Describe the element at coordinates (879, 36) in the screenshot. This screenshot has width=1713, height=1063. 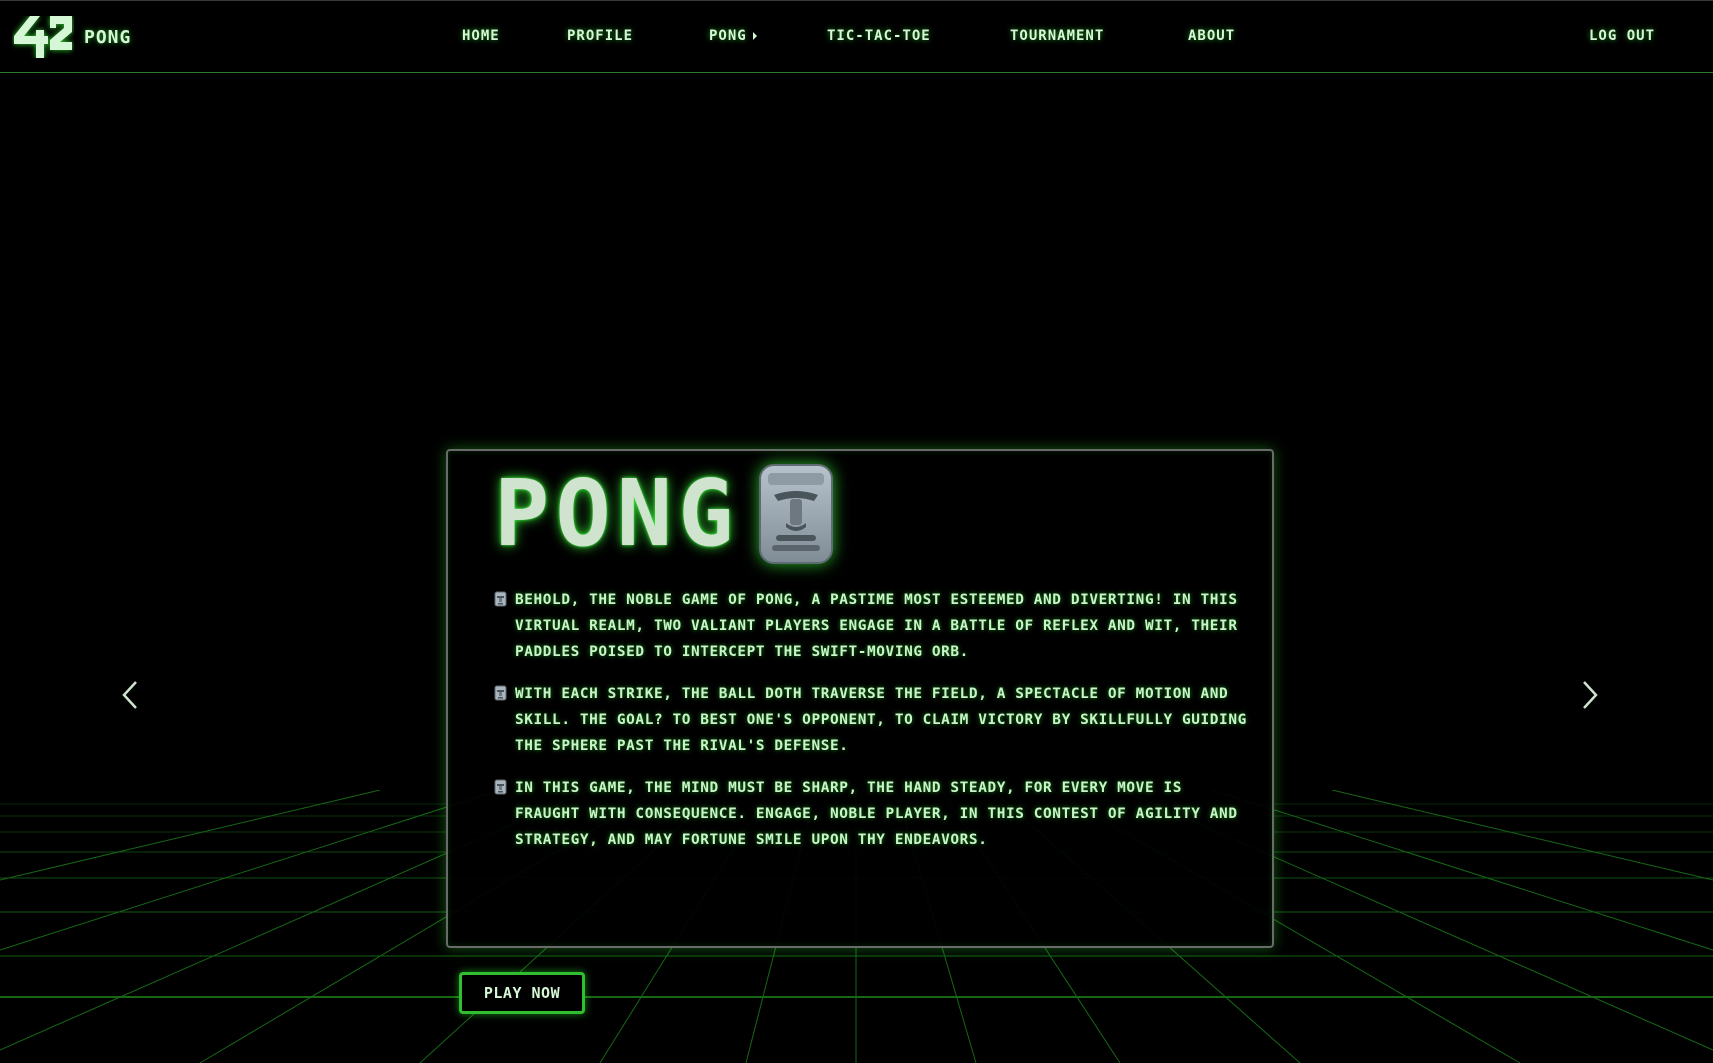
I see `nav-tictactoe: TIC-TAC-TOE` at that location.